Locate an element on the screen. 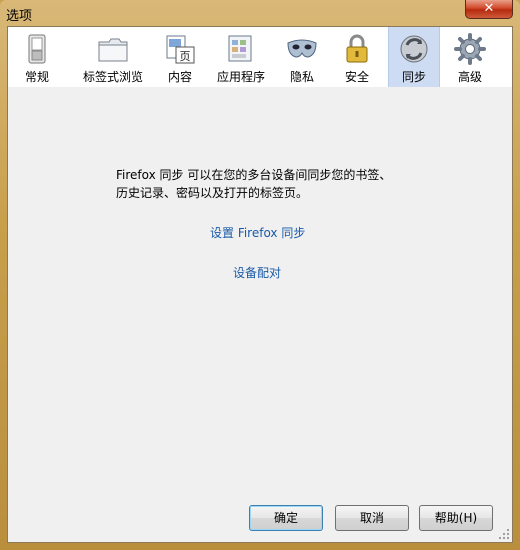 Image resolution: width=520 pixels, height=550 pixels. sync-icon is located at coordinates (414, 49).